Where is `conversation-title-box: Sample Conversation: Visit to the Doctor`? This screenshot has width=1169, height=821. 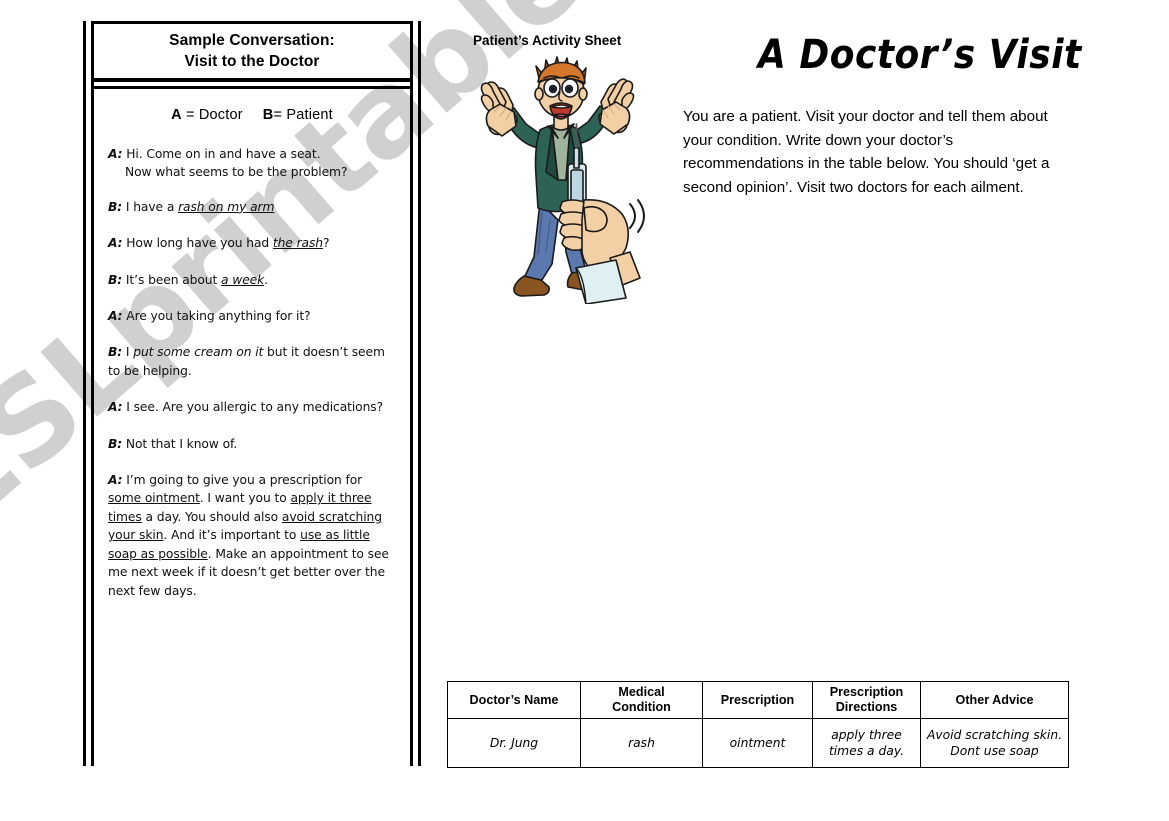 conversation-title-box: Sample Conversation: Visit to the Doctor is located at coordinates (252, 53).